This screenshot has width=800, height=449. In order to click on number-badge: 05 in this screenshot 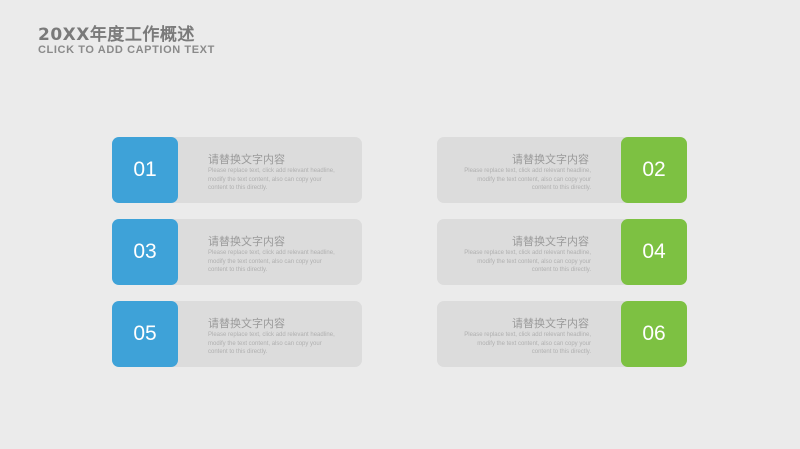, I will do `click(145, 334)`.